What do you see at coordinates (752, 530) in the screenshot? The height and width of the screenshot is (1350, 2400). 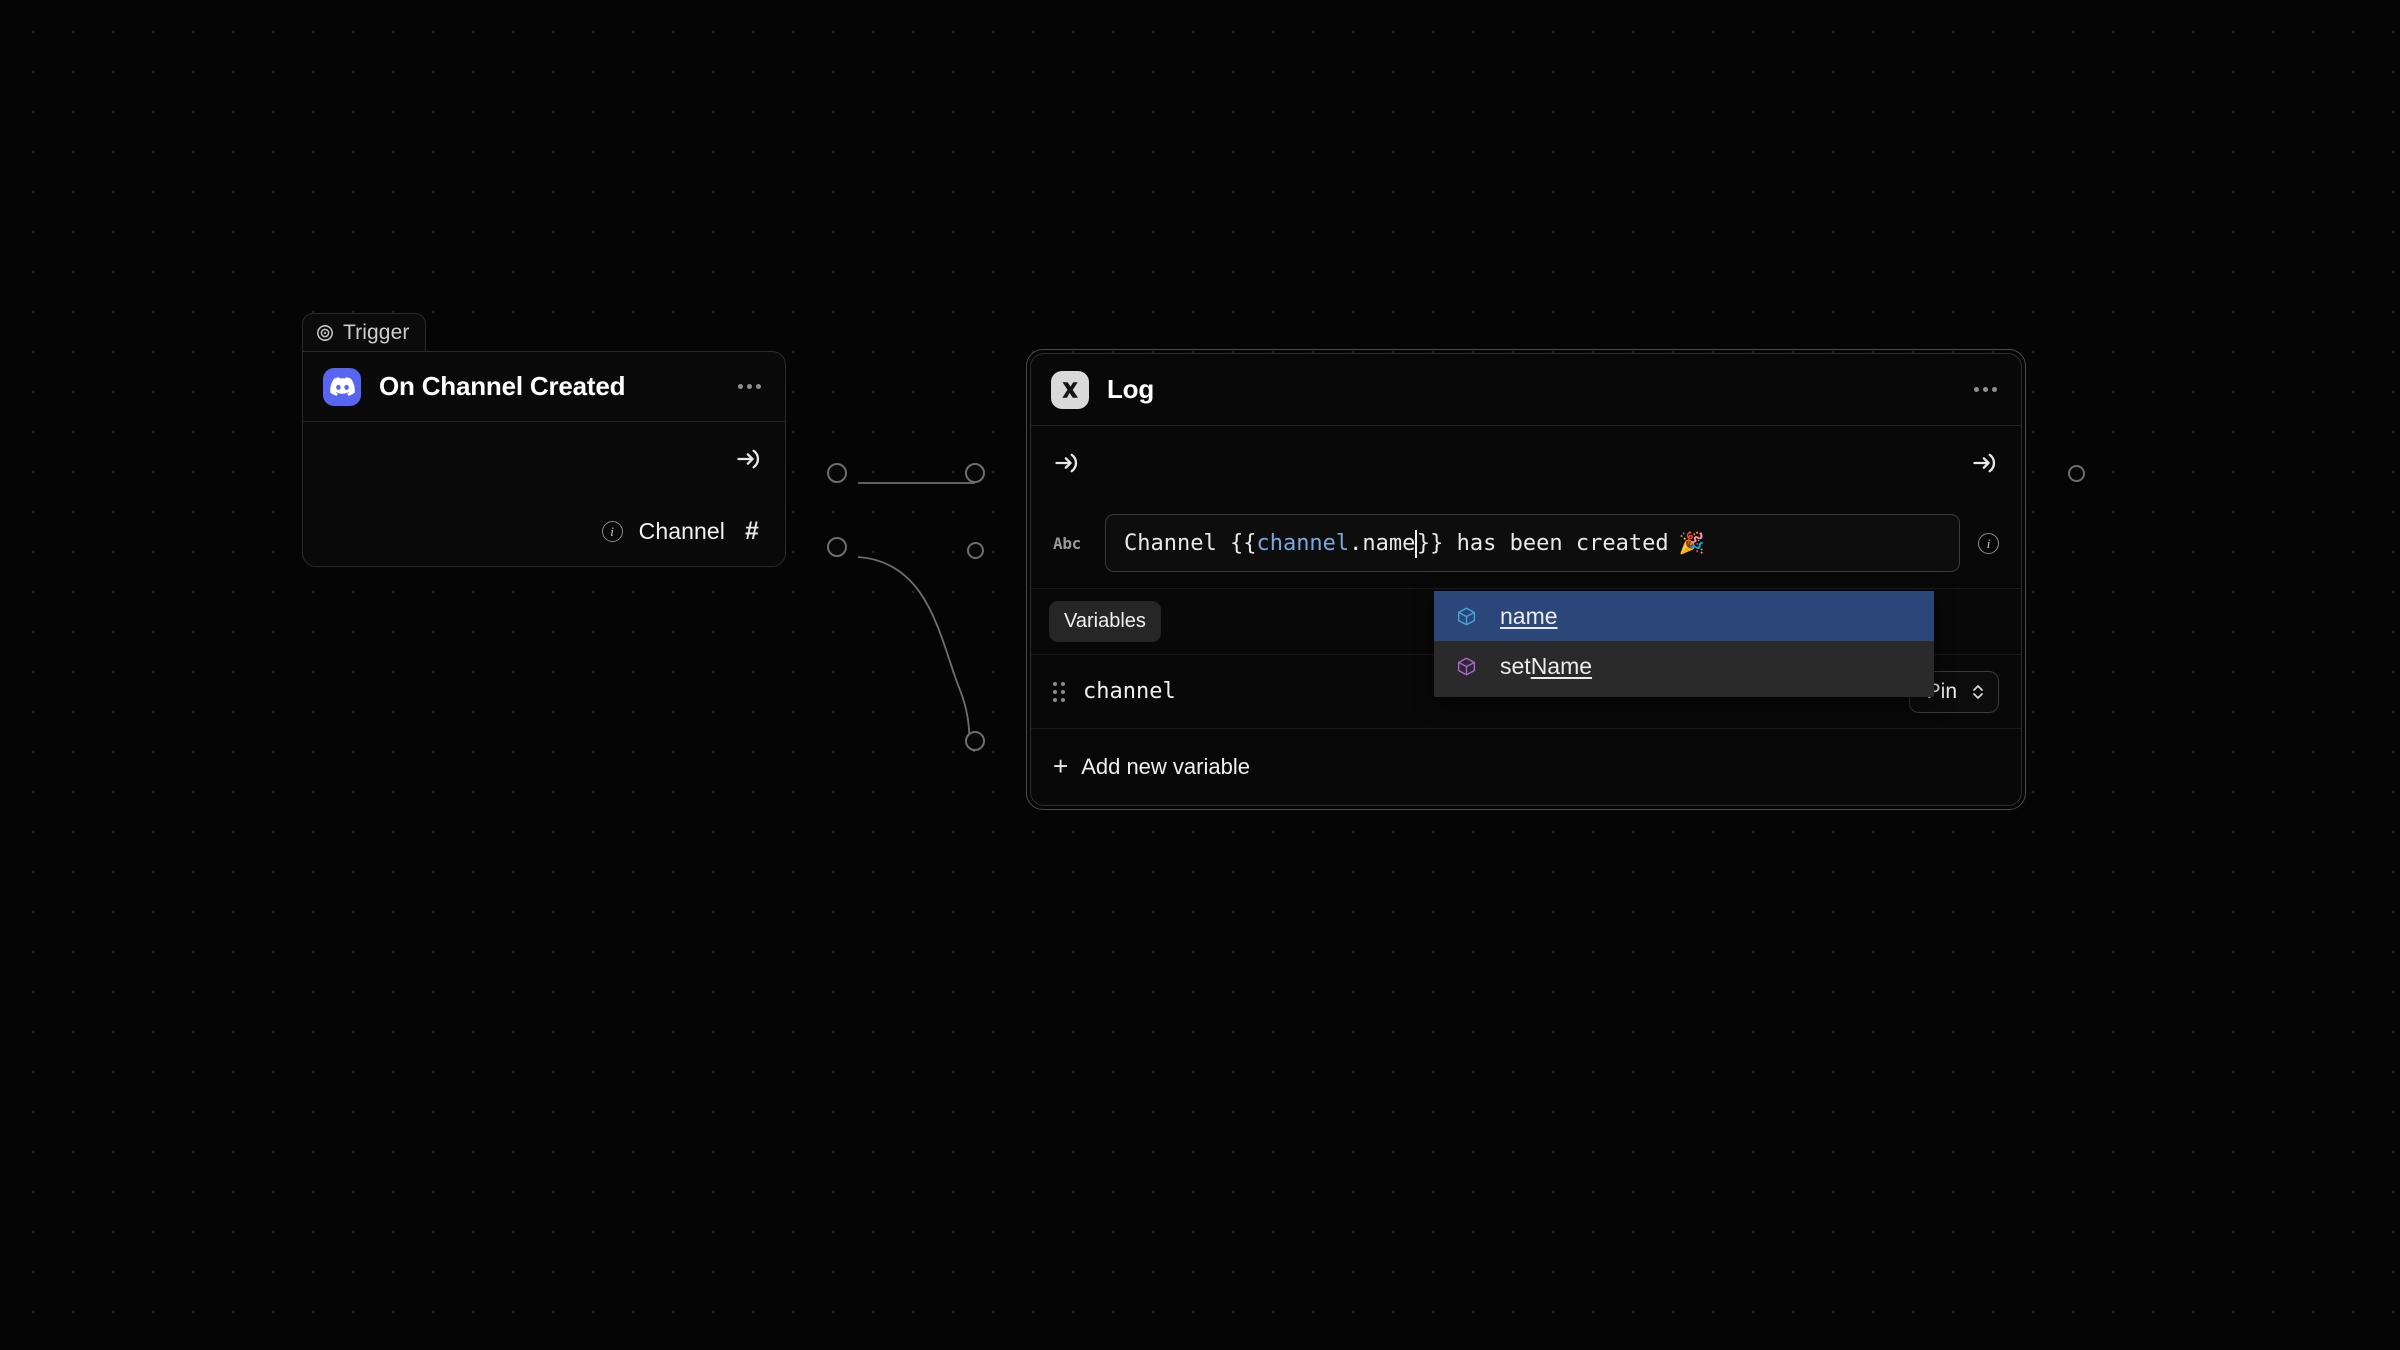 I see `channel-type-glyph: #` at bounding box center [752, 530].